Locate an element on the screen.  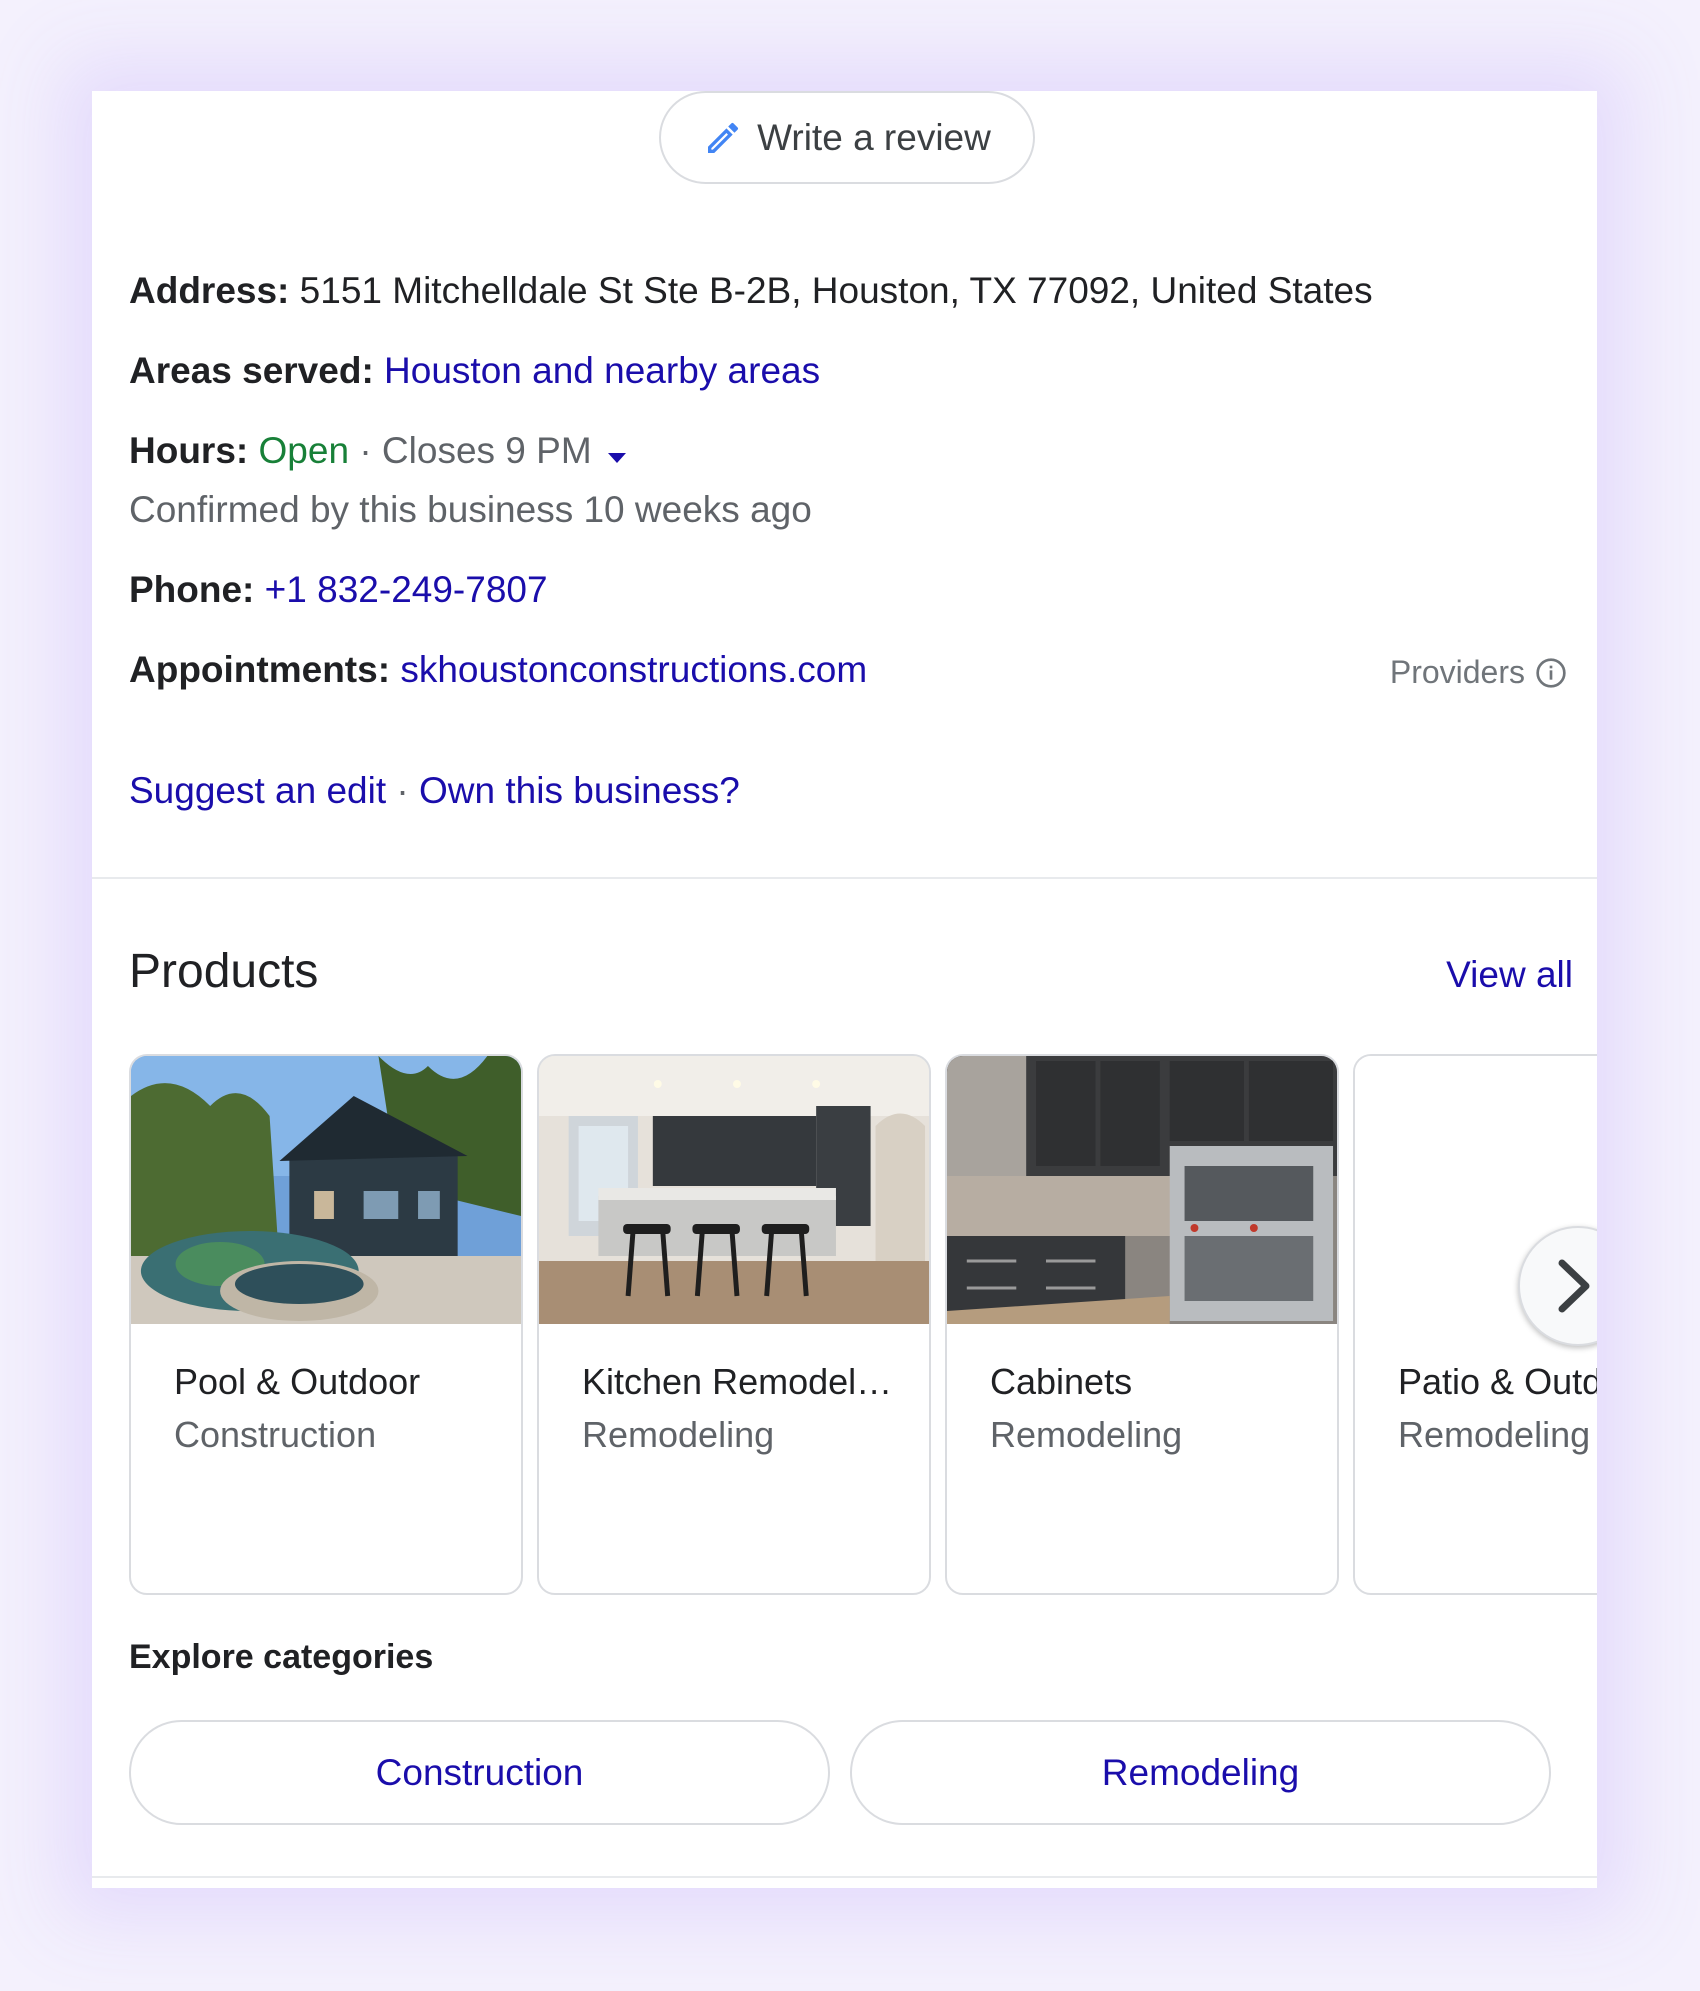
product-card-cabinets: Cabinets Remodeling is located at coordinates (1142, 1324).